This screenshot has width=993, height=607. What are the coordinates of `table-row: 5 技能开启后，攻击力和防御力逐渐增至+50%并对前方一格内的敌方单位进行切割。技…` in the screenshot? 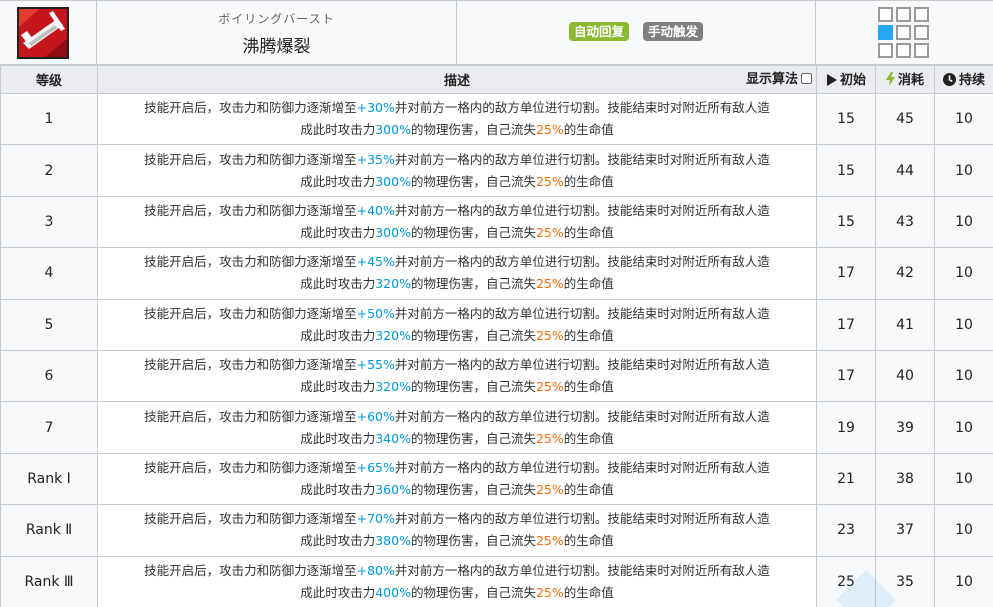 It's located at (496, 324).